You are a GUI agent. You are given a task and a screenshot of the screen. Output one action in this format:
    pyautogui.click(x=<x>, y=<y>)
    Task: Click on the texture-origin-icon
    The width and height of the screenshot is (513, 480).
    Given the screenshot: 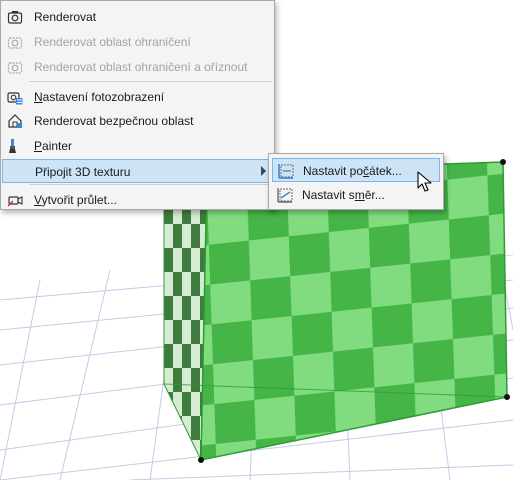 What is the action you would take?
    pyautogui.click(x=286, y=171)
    